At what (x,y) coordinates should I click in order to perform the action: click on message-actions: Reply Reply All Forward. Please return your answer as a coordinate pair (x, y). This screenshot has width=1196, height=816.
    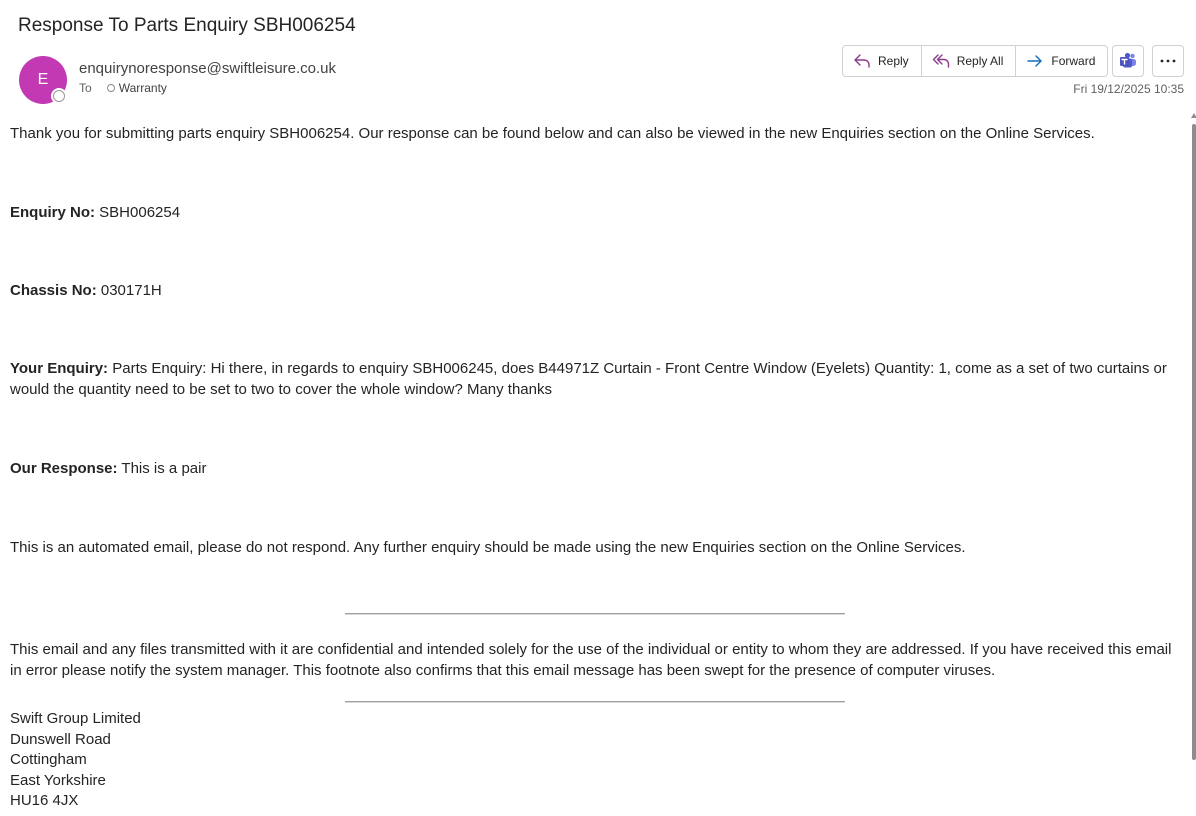
    Looking at the image, I should click on (975, 61).